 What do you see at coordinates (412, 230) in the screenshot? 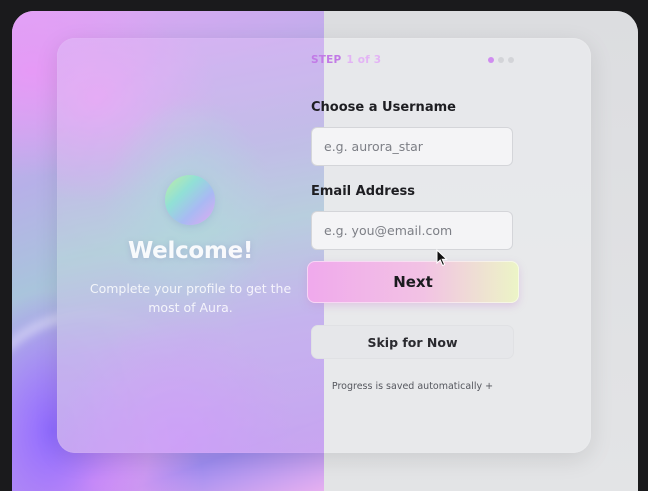
I see `email-input` at bounding box center [412, 230].